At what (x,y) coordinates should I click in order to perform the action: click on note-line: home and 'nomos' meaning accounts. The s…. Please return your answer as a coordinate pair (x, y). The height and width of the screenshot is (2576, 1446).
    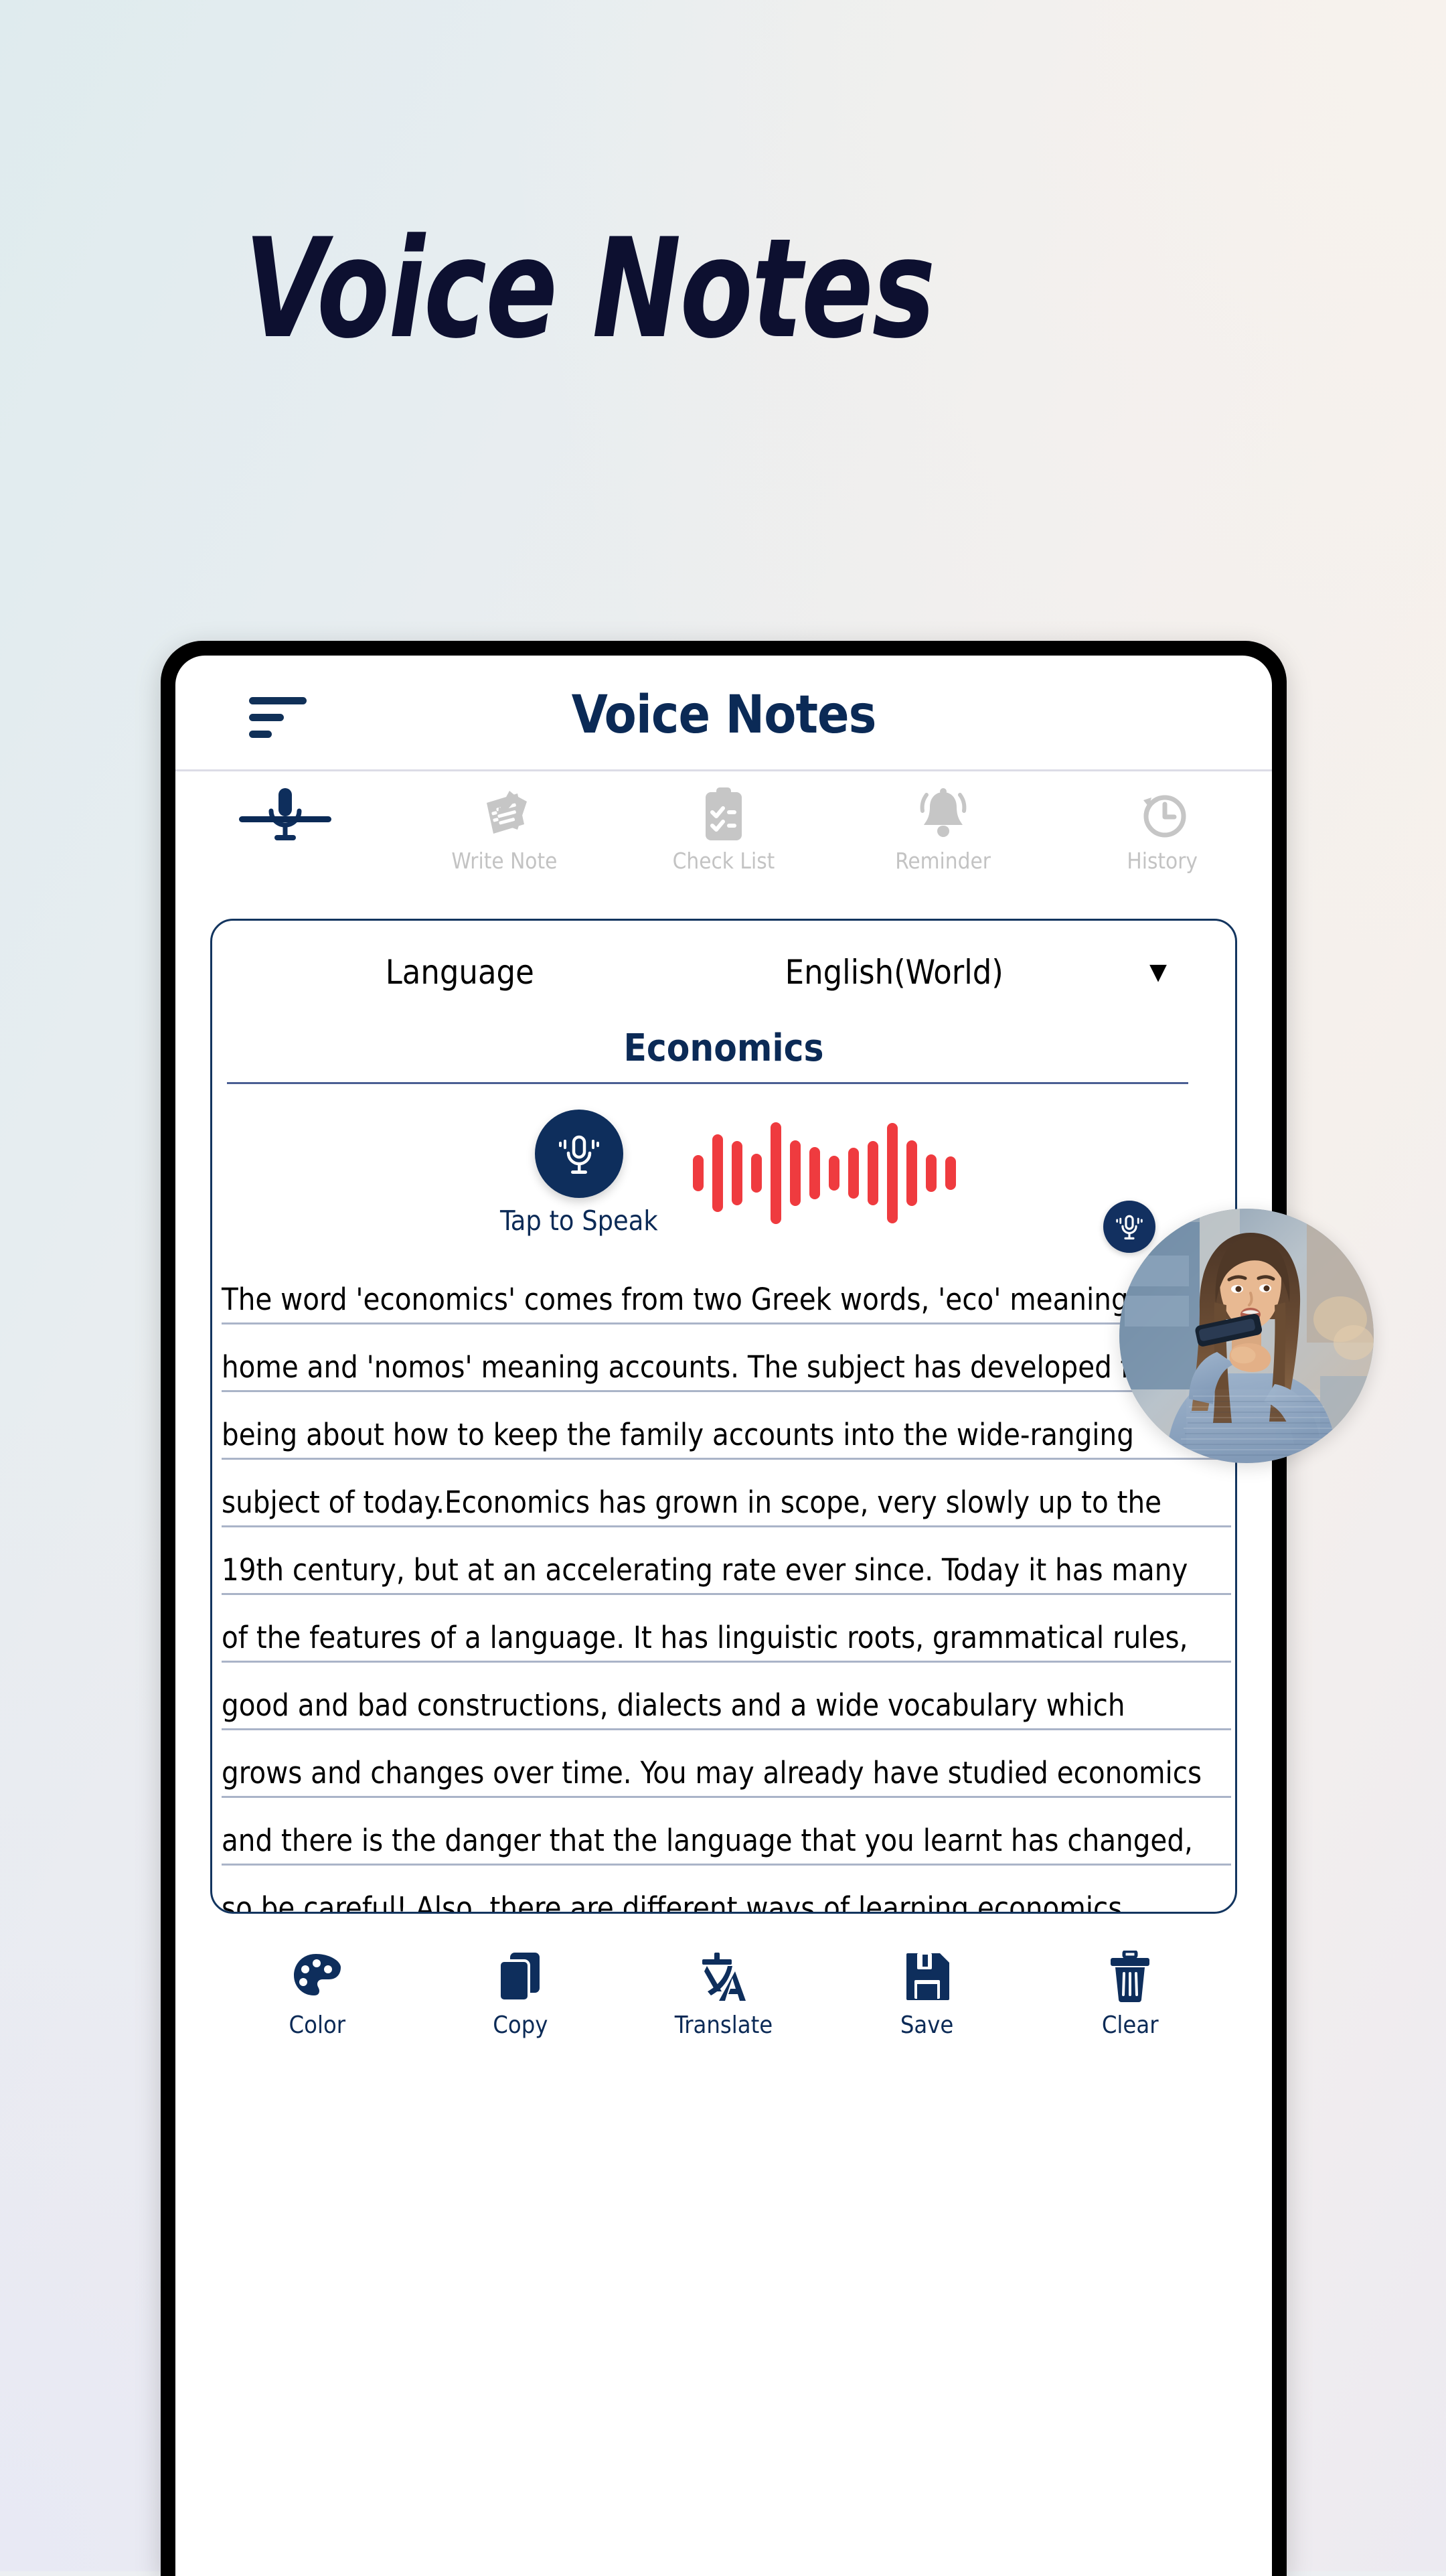
    Looking at the image, I should click on (726, 1358).